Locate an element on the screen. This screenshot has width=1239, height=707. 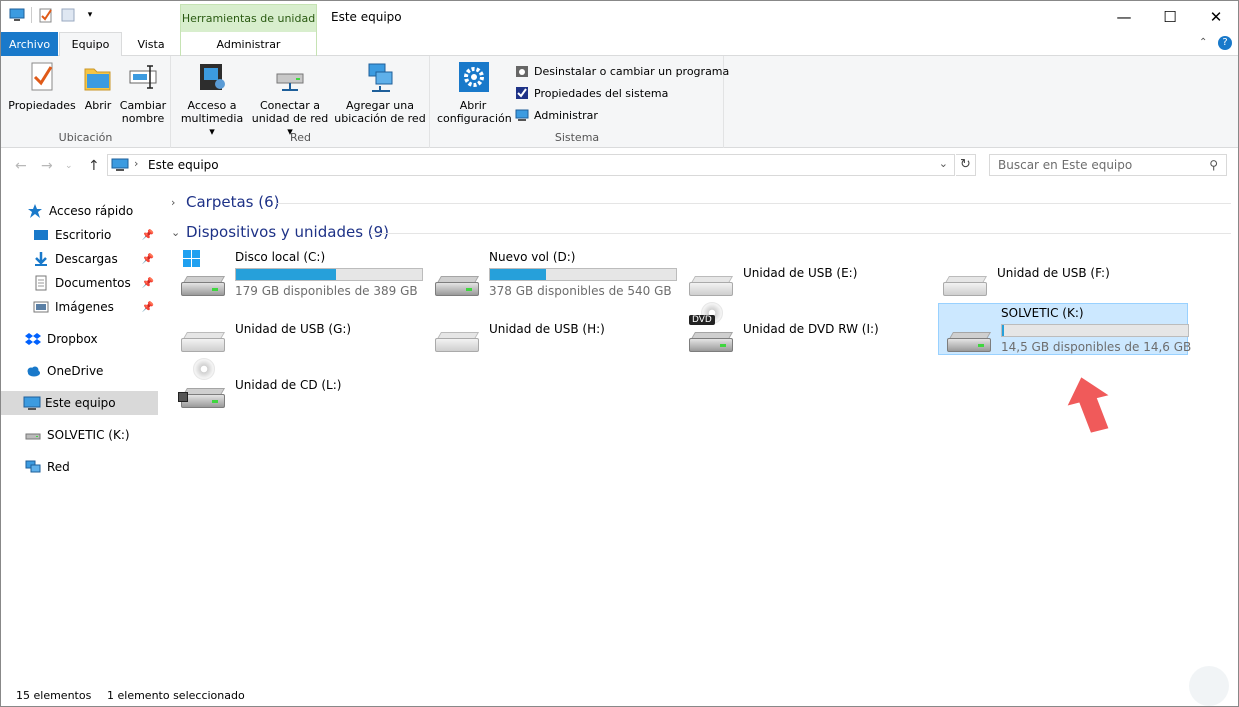
network-location-icon is located at coordinates (380, 77).